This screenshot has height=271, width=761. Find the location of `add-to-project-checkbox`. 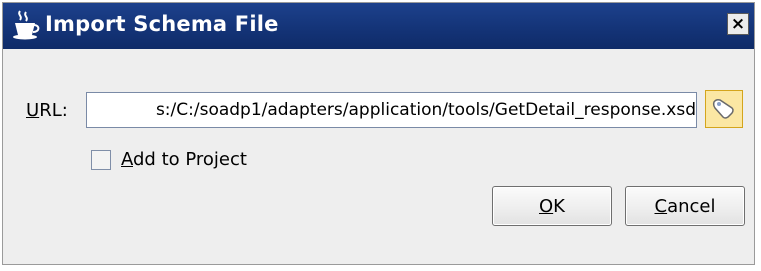

add-to-project-checkbox is located at coordinates (101, 160).